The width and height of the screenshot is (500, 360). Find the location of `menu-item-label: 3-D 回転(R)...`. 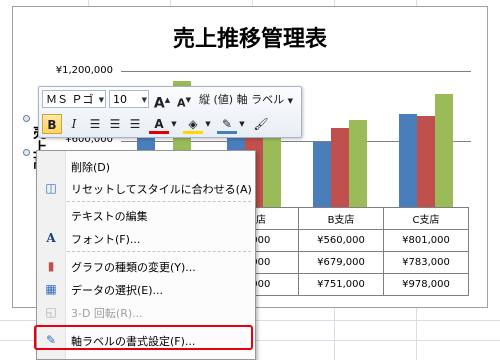

menu-item-label: 3-D 回転(R)... is located at coordinates (107, 313).